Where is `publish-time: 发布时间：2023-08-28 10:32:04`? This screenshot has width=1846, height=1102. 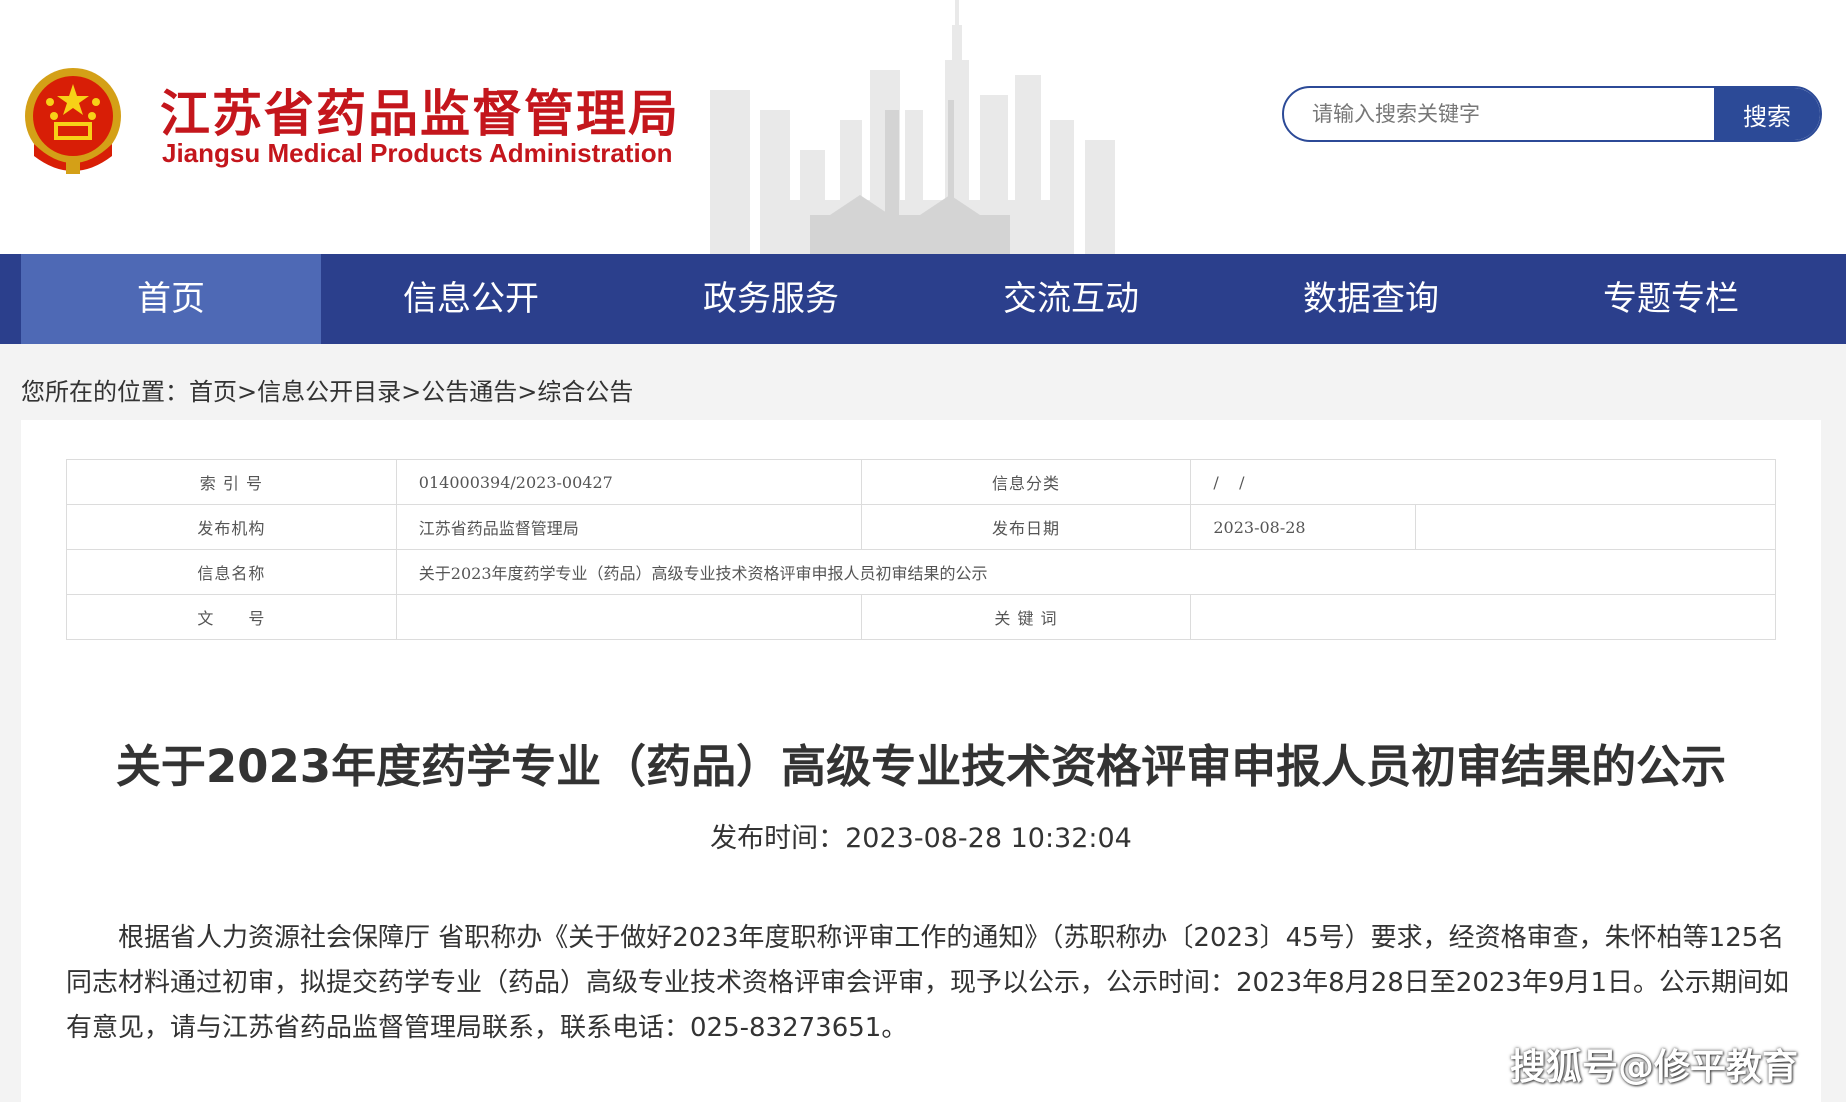
publish-time: 发布时间：2023-08-28 10:32:04 is located at coordinates (921, 838).